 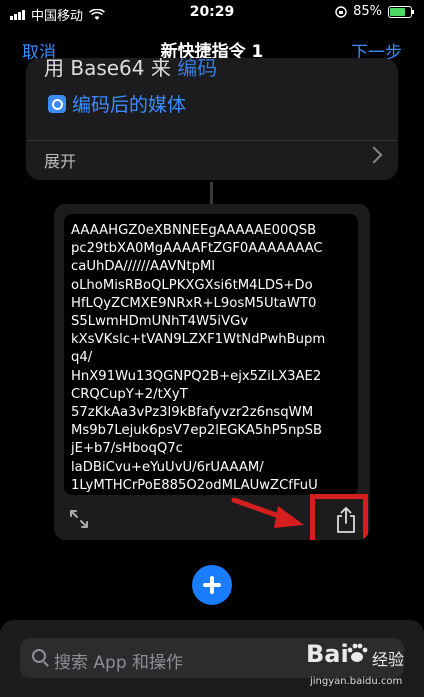 I want to click on action-title-text: 用 Base64 来, so click(x=107, y=69).